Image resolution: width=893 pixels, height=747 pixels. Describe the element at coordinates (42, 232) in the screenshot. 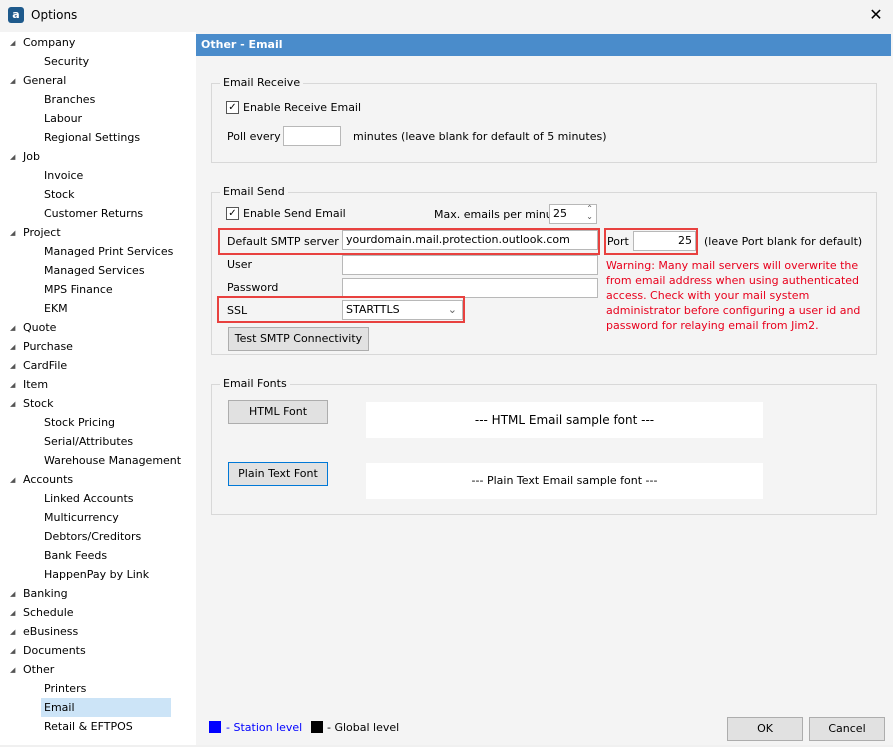

I see `sidebar-item: Project` at that location.